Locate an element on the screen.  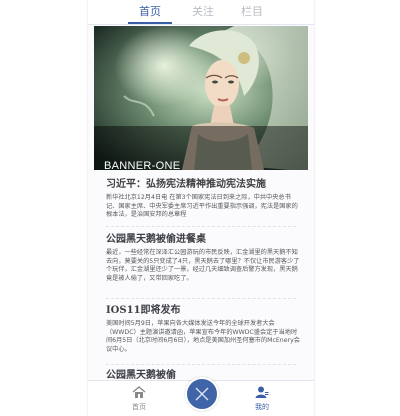
top-tab-bar: 首页 关注 栏目 is located at coordinates (201, 12).